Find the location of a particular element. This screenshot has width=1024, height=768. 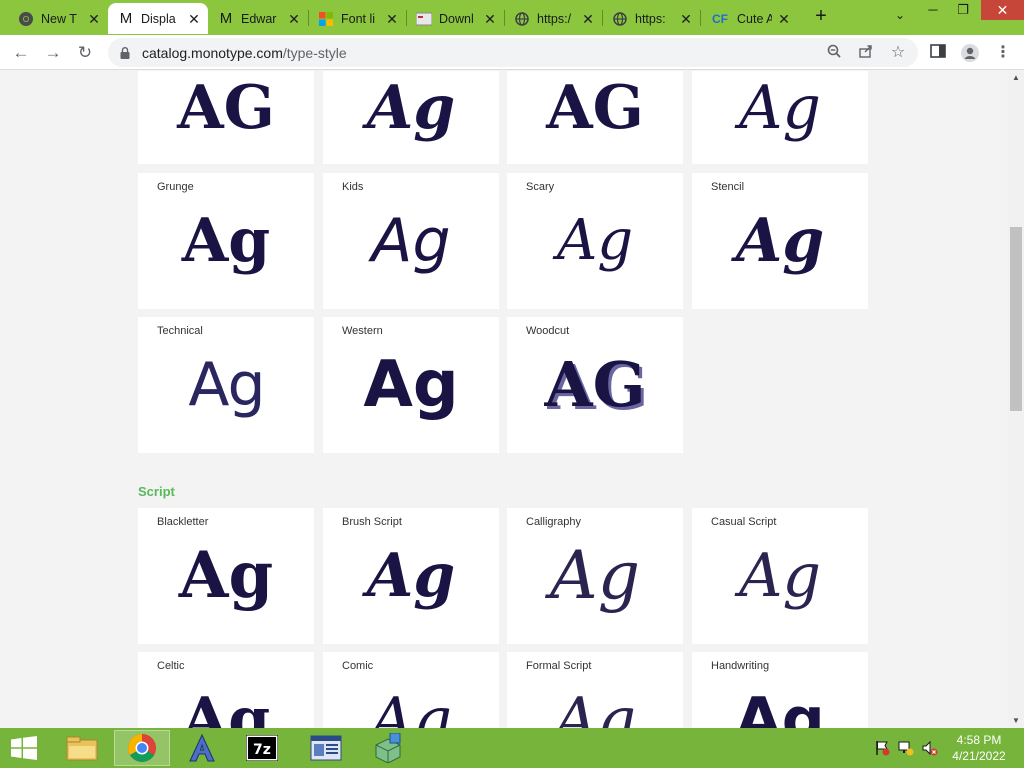

tab-https-2: https: ✕ is located at coordinates (651, 18).